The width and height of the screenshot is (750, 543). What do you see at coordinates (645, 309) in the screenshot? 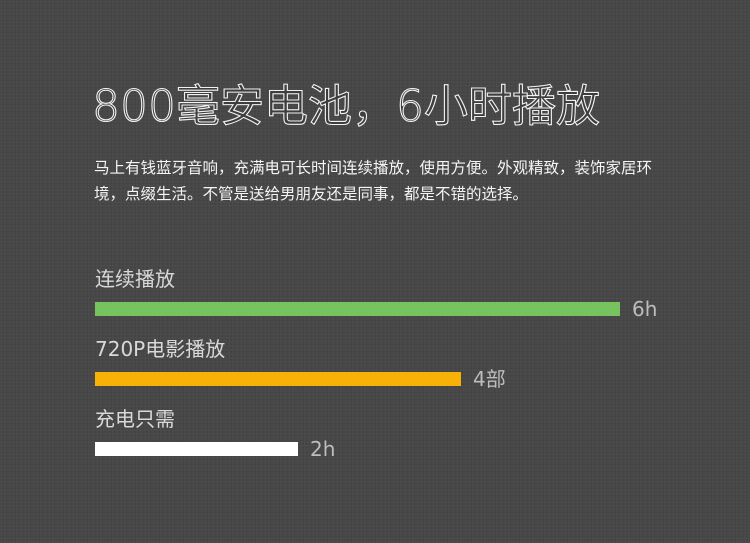
I see `metric-value: 6h` at bounding box center [645, 309].